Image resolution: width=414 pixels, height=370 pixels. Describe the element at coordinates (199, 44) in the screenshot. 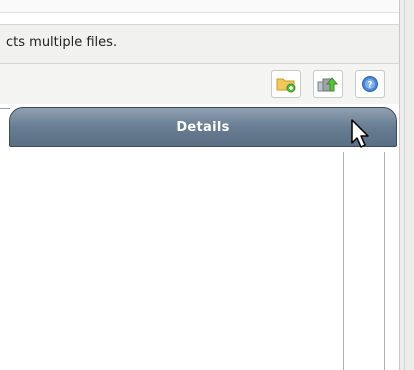

I see `status-bar: cts multiple files.` at that location.